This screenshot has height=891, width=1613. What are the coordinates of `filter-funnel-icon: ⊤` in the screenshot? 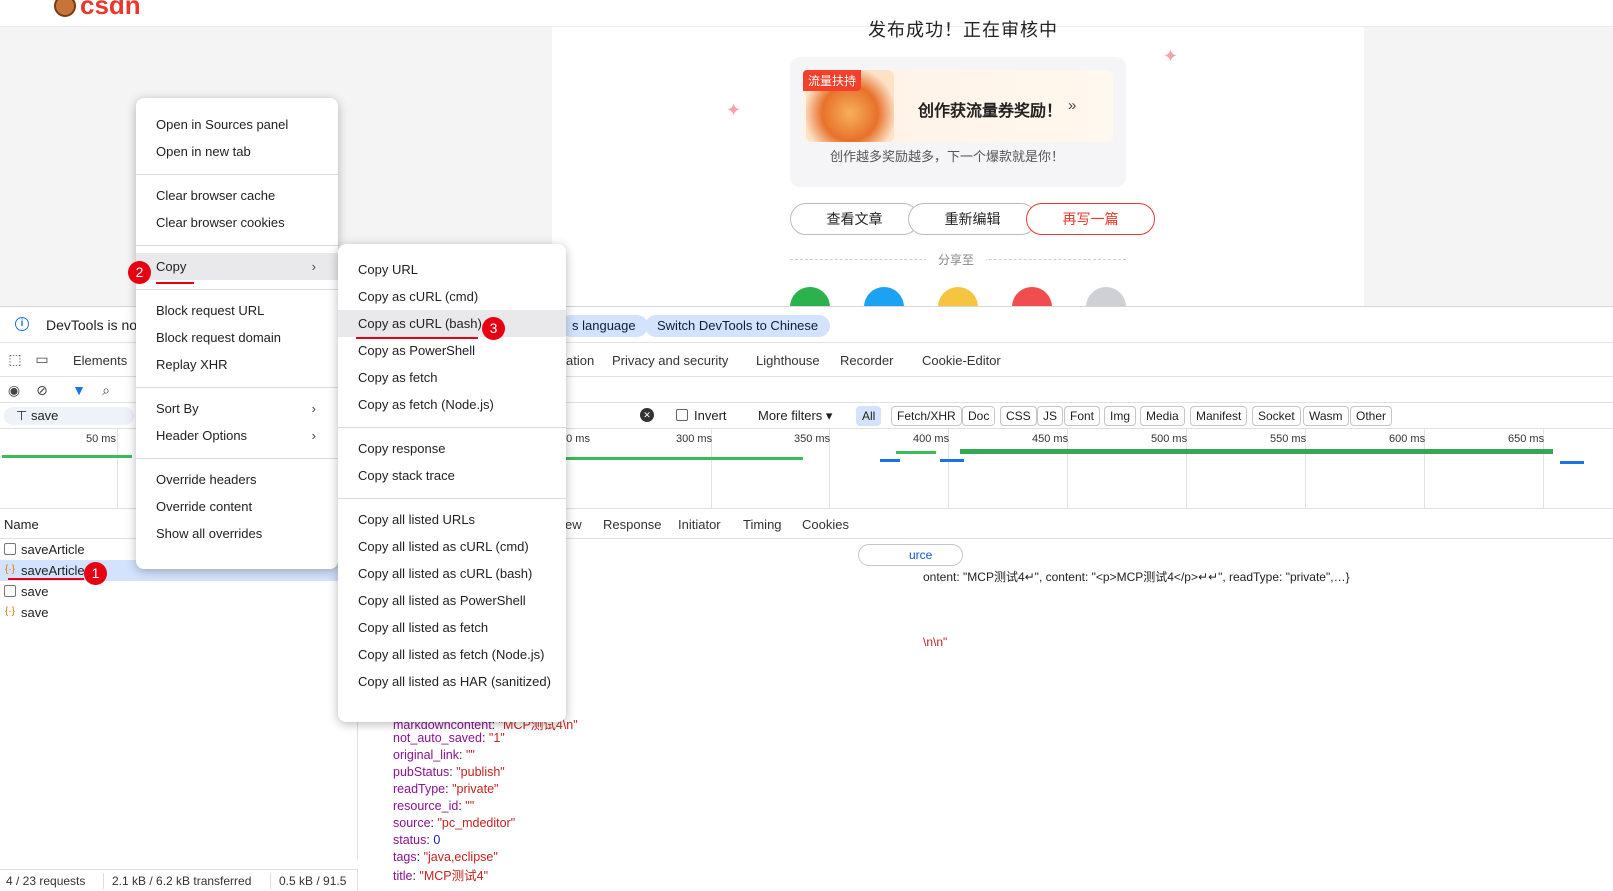 It's located at (23, 415).